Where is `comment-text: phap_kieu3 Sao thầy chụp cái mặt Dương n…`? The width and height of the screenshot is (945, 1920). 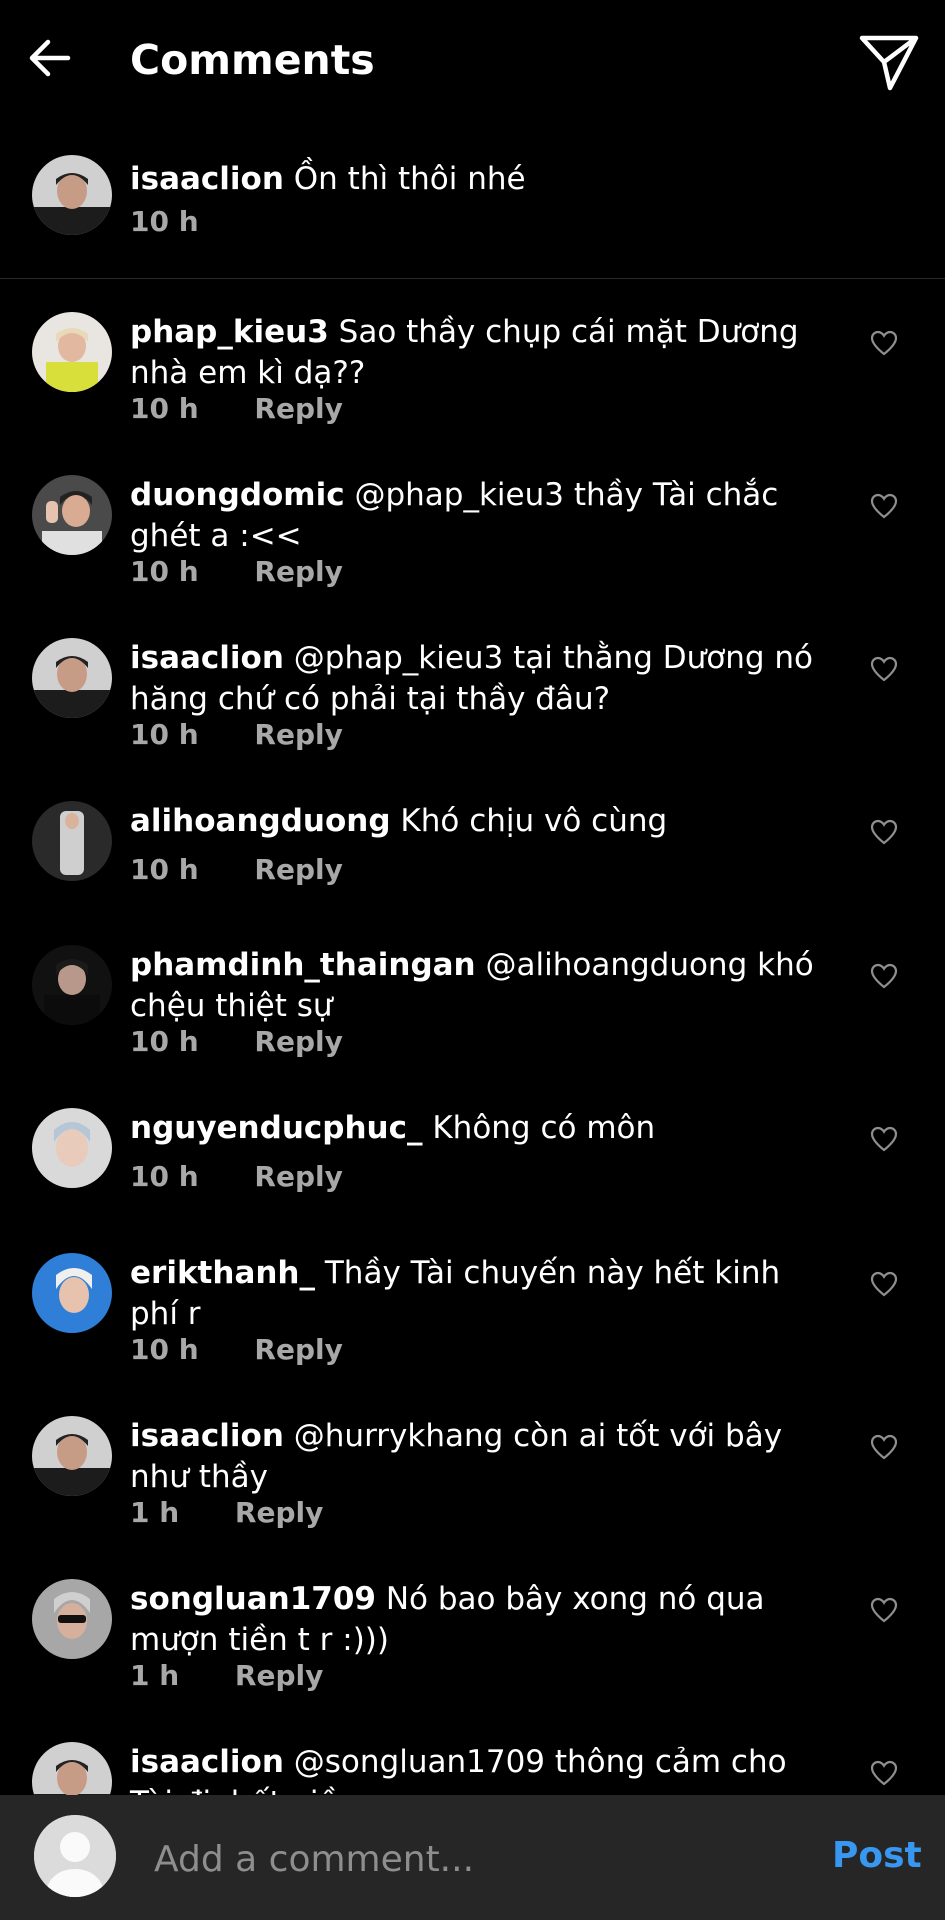
comment-text: phap_kieu3 Sao thầy chụp cái mặt Dương n… is located at coordinates (480, 353).